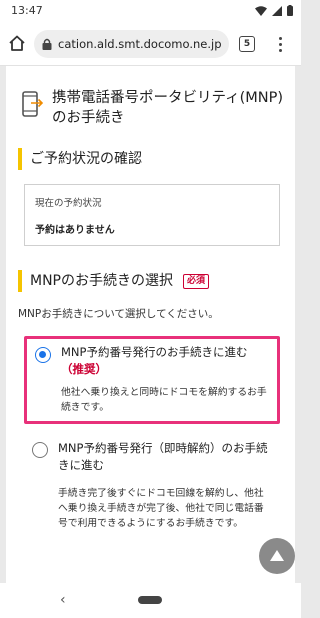 The height and width of the screenshot is (618, 320). Describe the element at coordinates (68, 203) in the screenshot. I see `reservation-status-label: 現在の予約状況` at that location.